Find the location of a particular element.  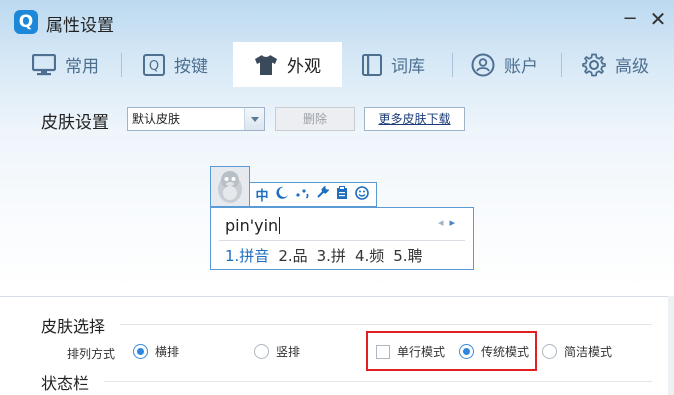

option-label: 简洁模式 is located at coordinates (588, 352).